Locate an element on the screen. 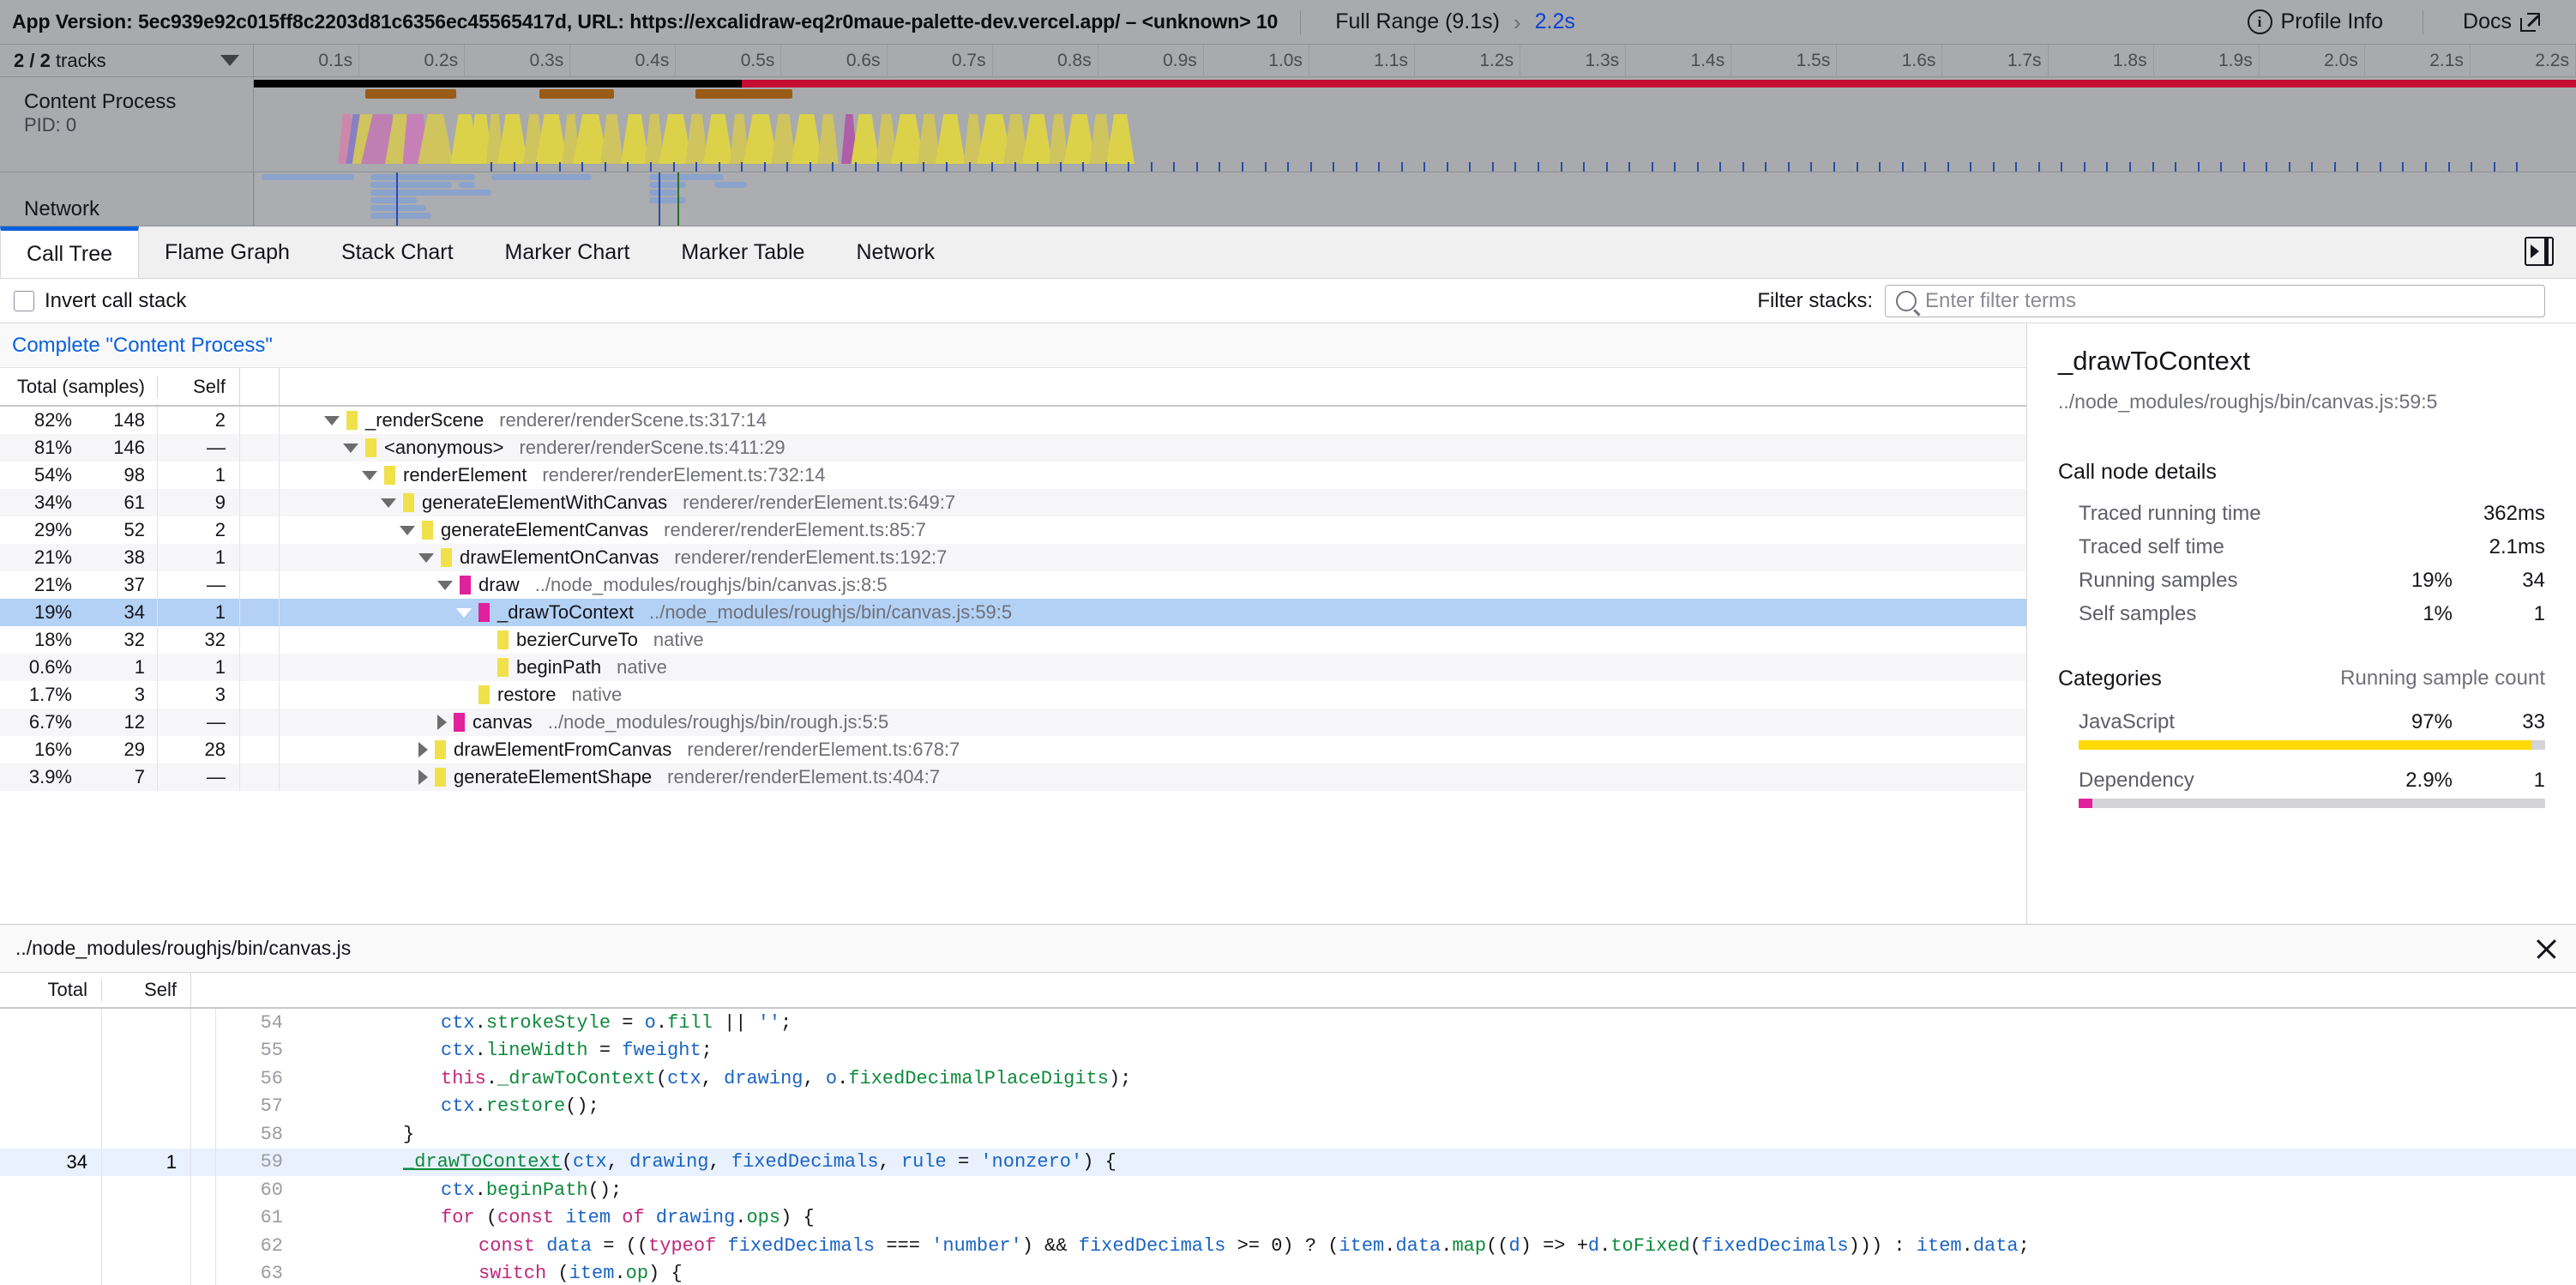  column-header-total: Total (samples) is located at coordinates (78, 387).